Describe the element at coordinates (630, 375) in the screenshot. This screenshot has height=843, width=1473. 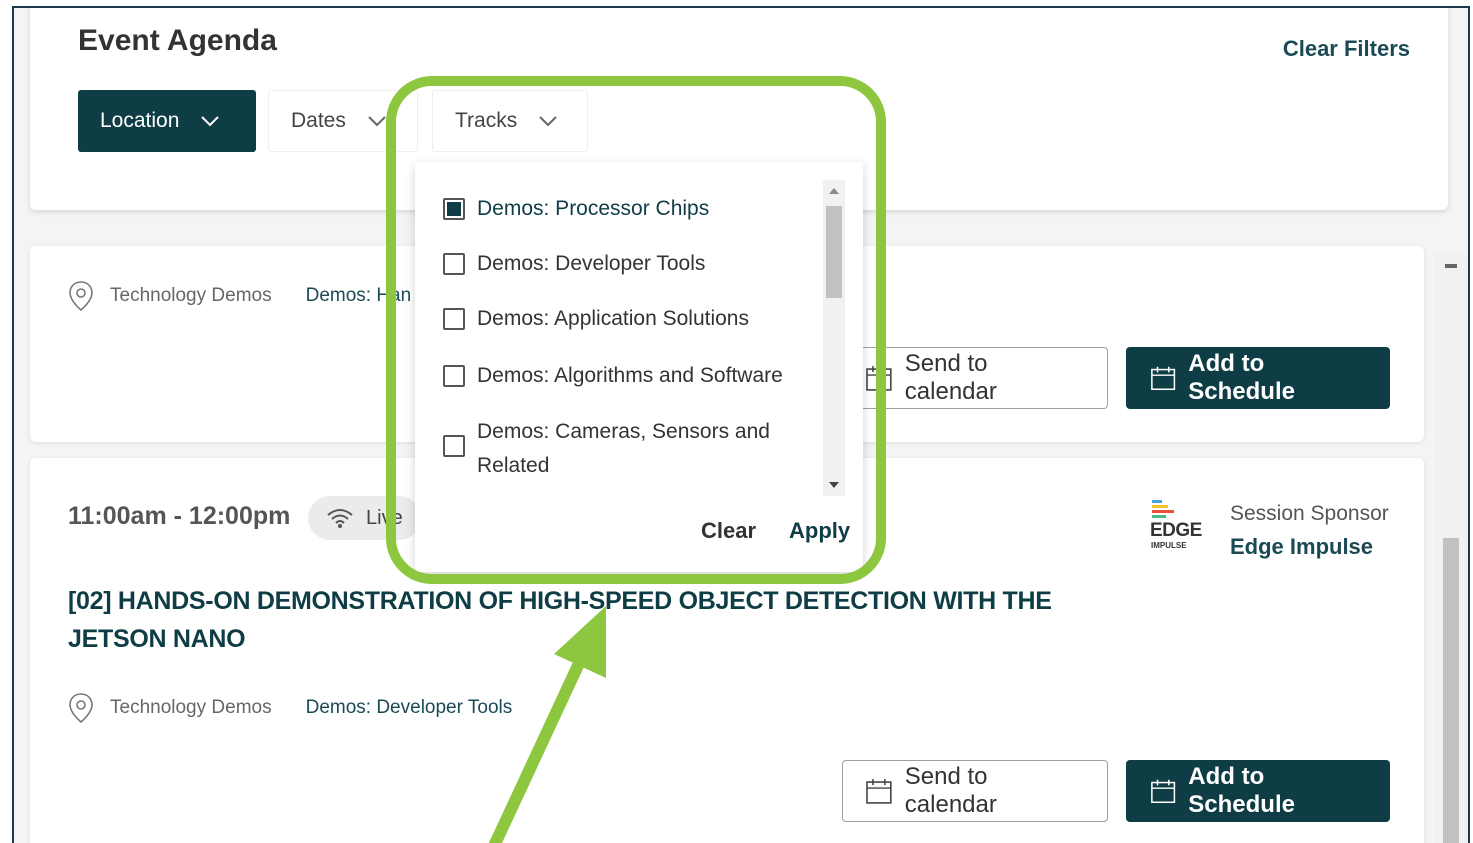
I see `track-option-label: Demos: Algorithms and Software` at that location.